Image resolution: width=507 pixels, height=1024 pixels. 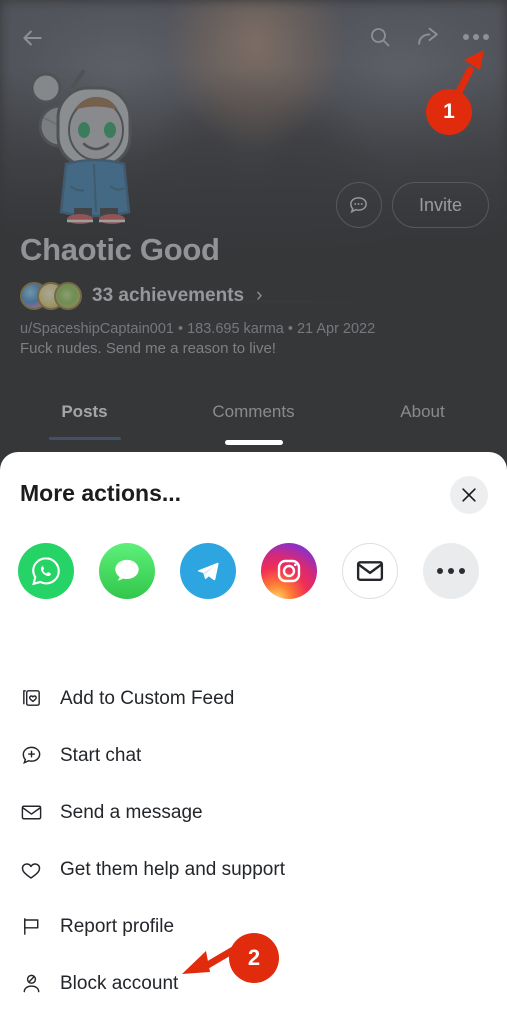 I want to click on share-more-button, so click(x=451, y=571).